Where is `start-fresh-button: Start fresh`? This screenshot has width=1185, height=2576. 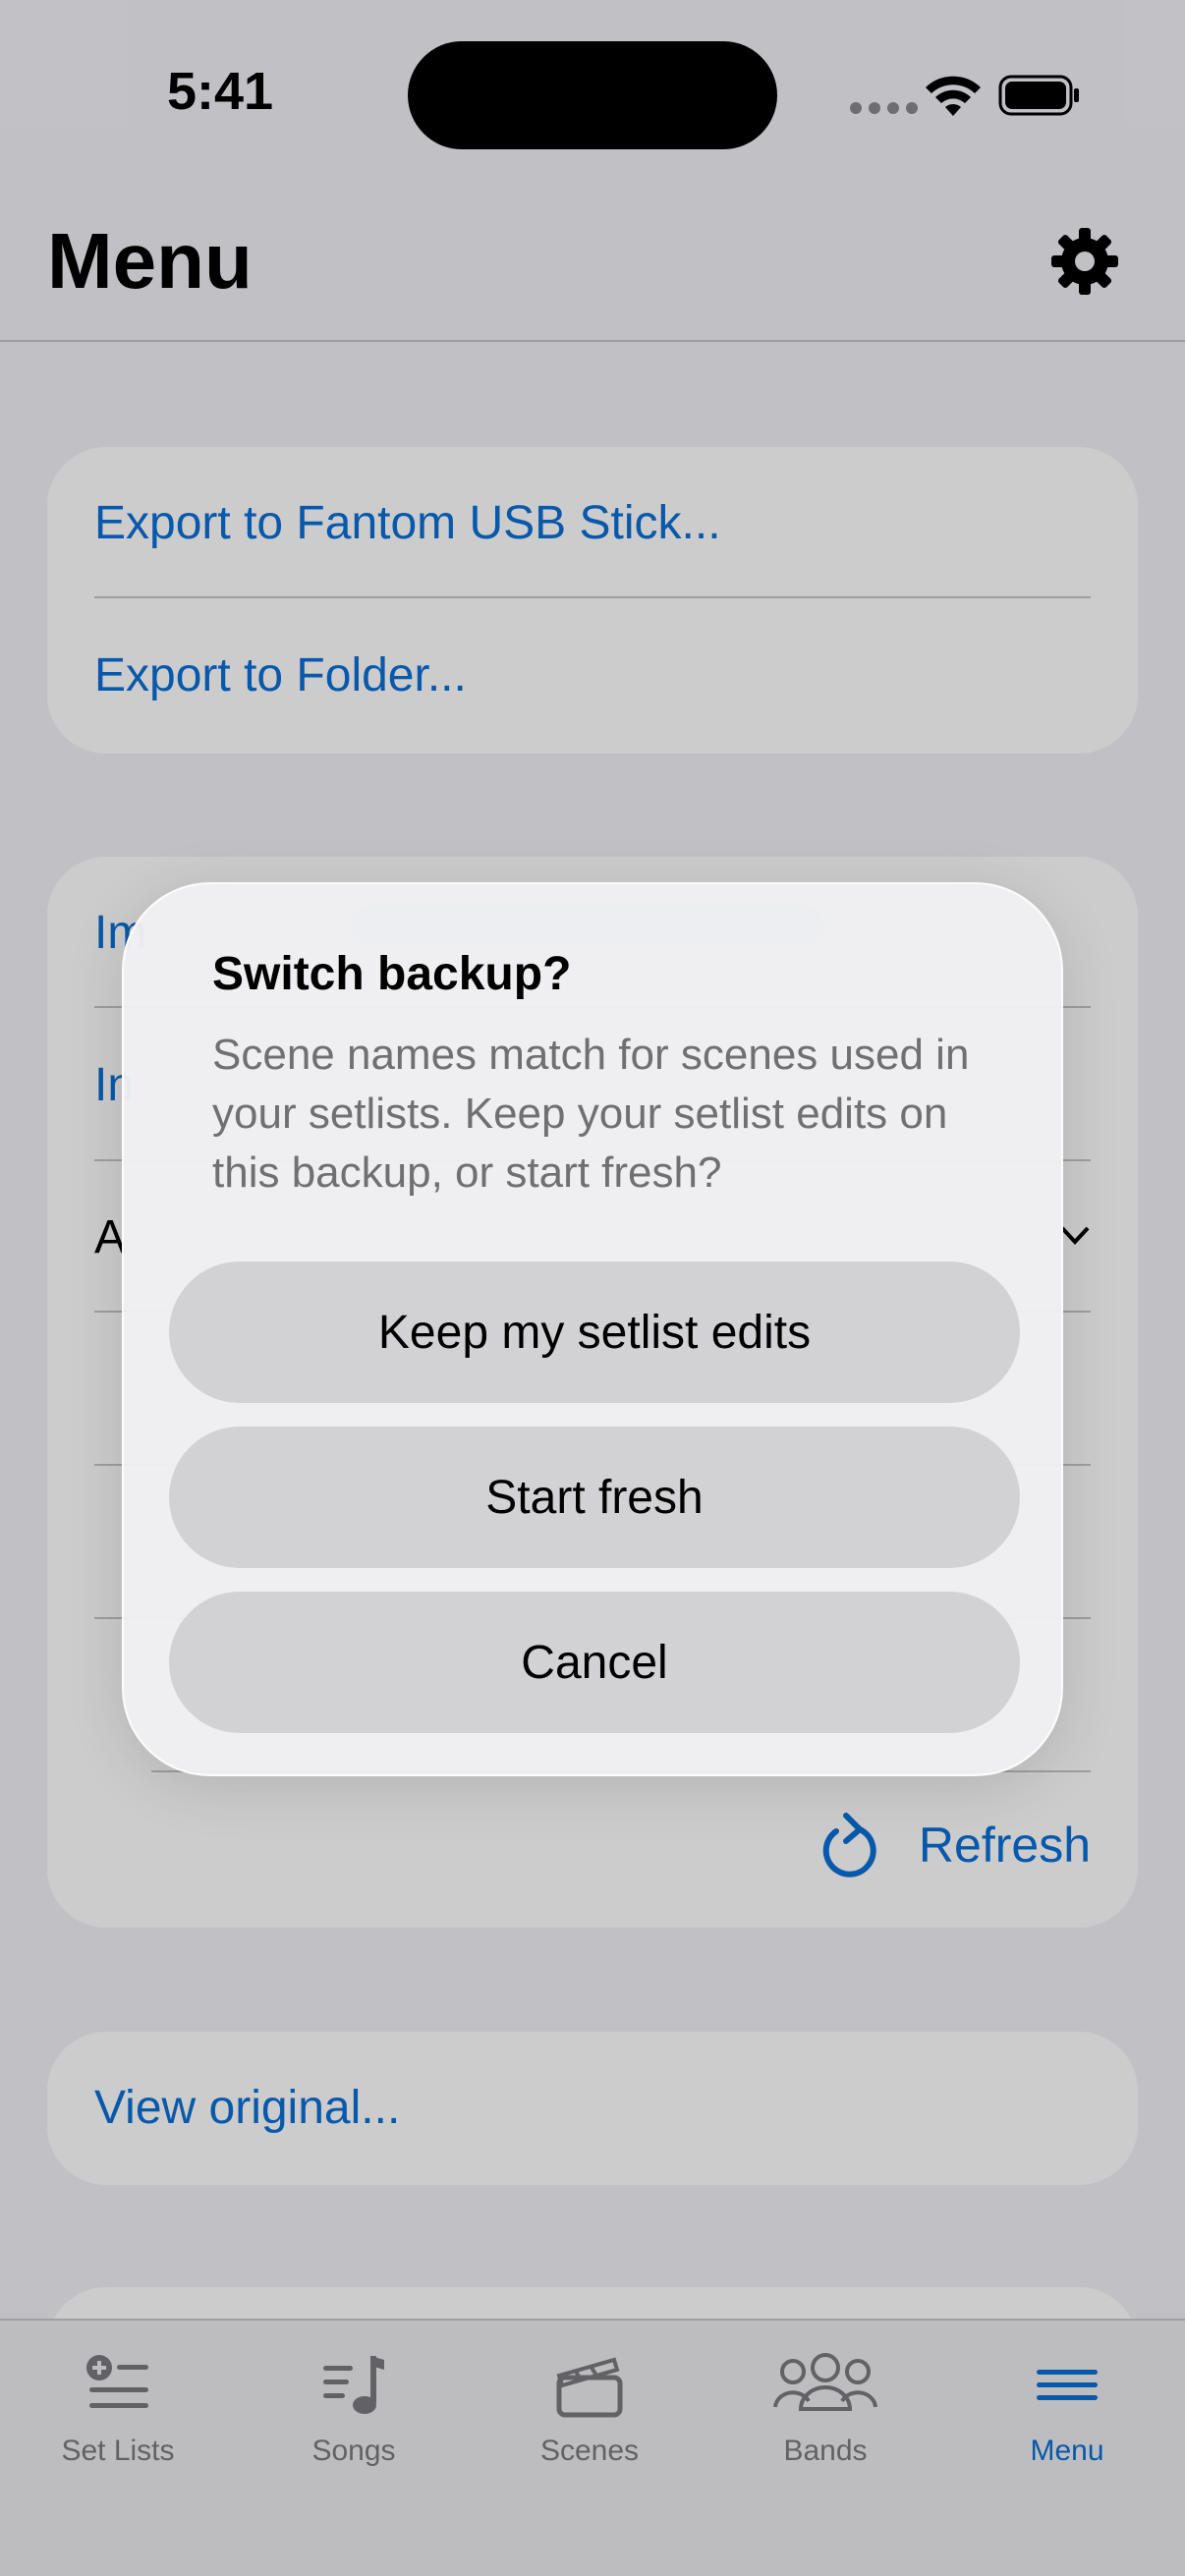 start-fresh-button: Start fresh is located at coordinates (594, 1497).